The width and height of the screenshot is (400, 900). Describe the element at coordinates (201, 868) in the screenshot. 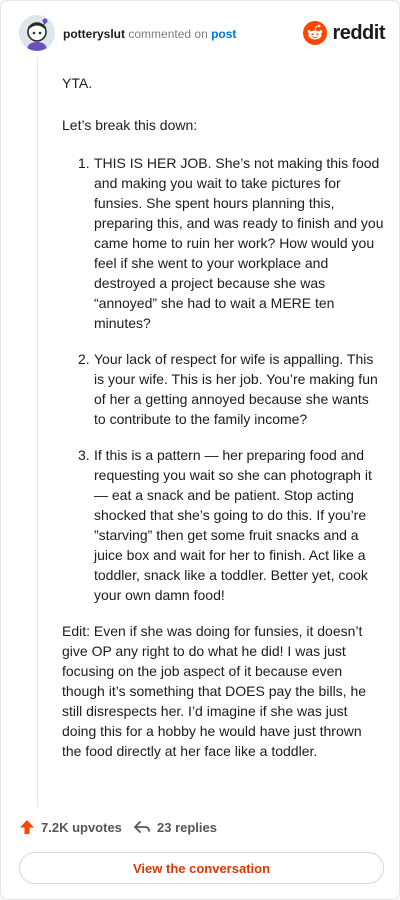

I see `view-conversation-button: View the conversation` at that location.